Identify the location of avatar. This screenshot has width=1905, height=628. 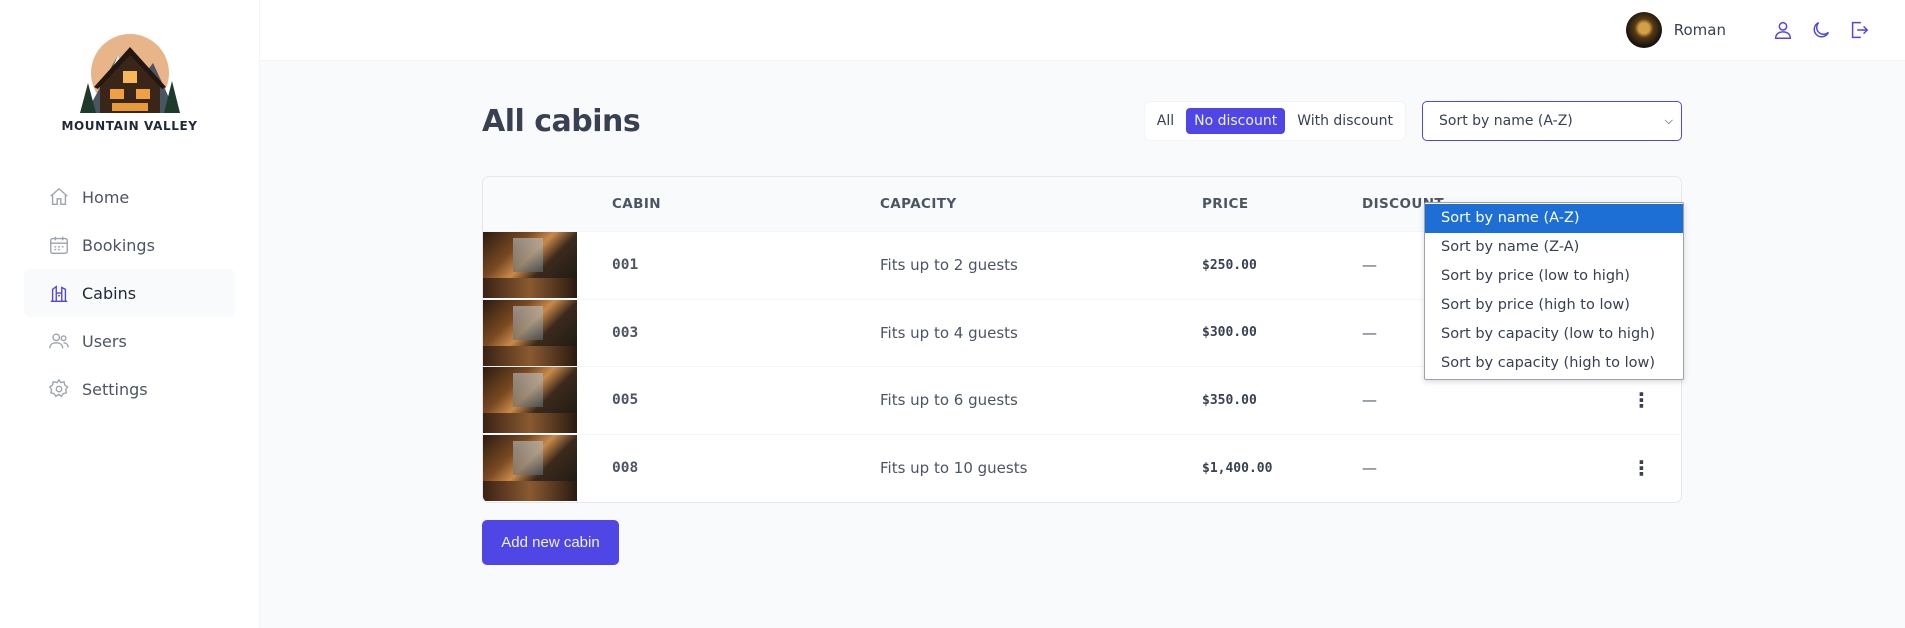
(1643, 30).